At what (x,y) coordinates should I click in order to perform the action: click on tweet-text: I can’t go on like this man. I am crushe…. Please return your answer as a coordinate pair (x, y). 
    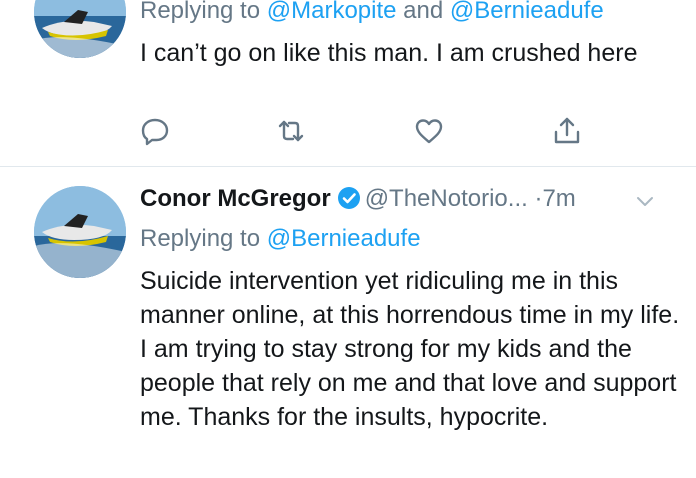
    Looking at the image, I should click on (389, 53).